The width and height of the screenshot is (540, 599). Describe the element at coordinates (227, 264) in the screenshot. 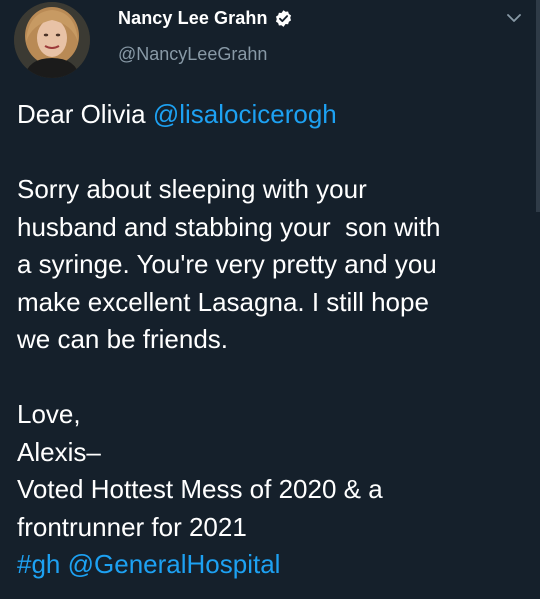

I see `body-line: a syringe. You're very pretty and you` at that location.